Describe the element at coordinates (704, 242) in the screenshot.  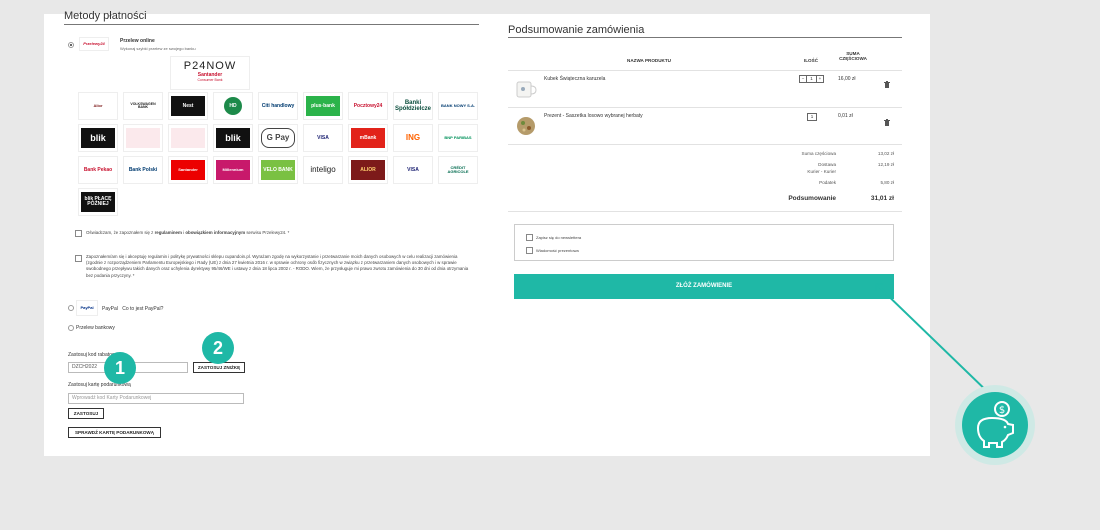
I see `order-options-box` at that location.